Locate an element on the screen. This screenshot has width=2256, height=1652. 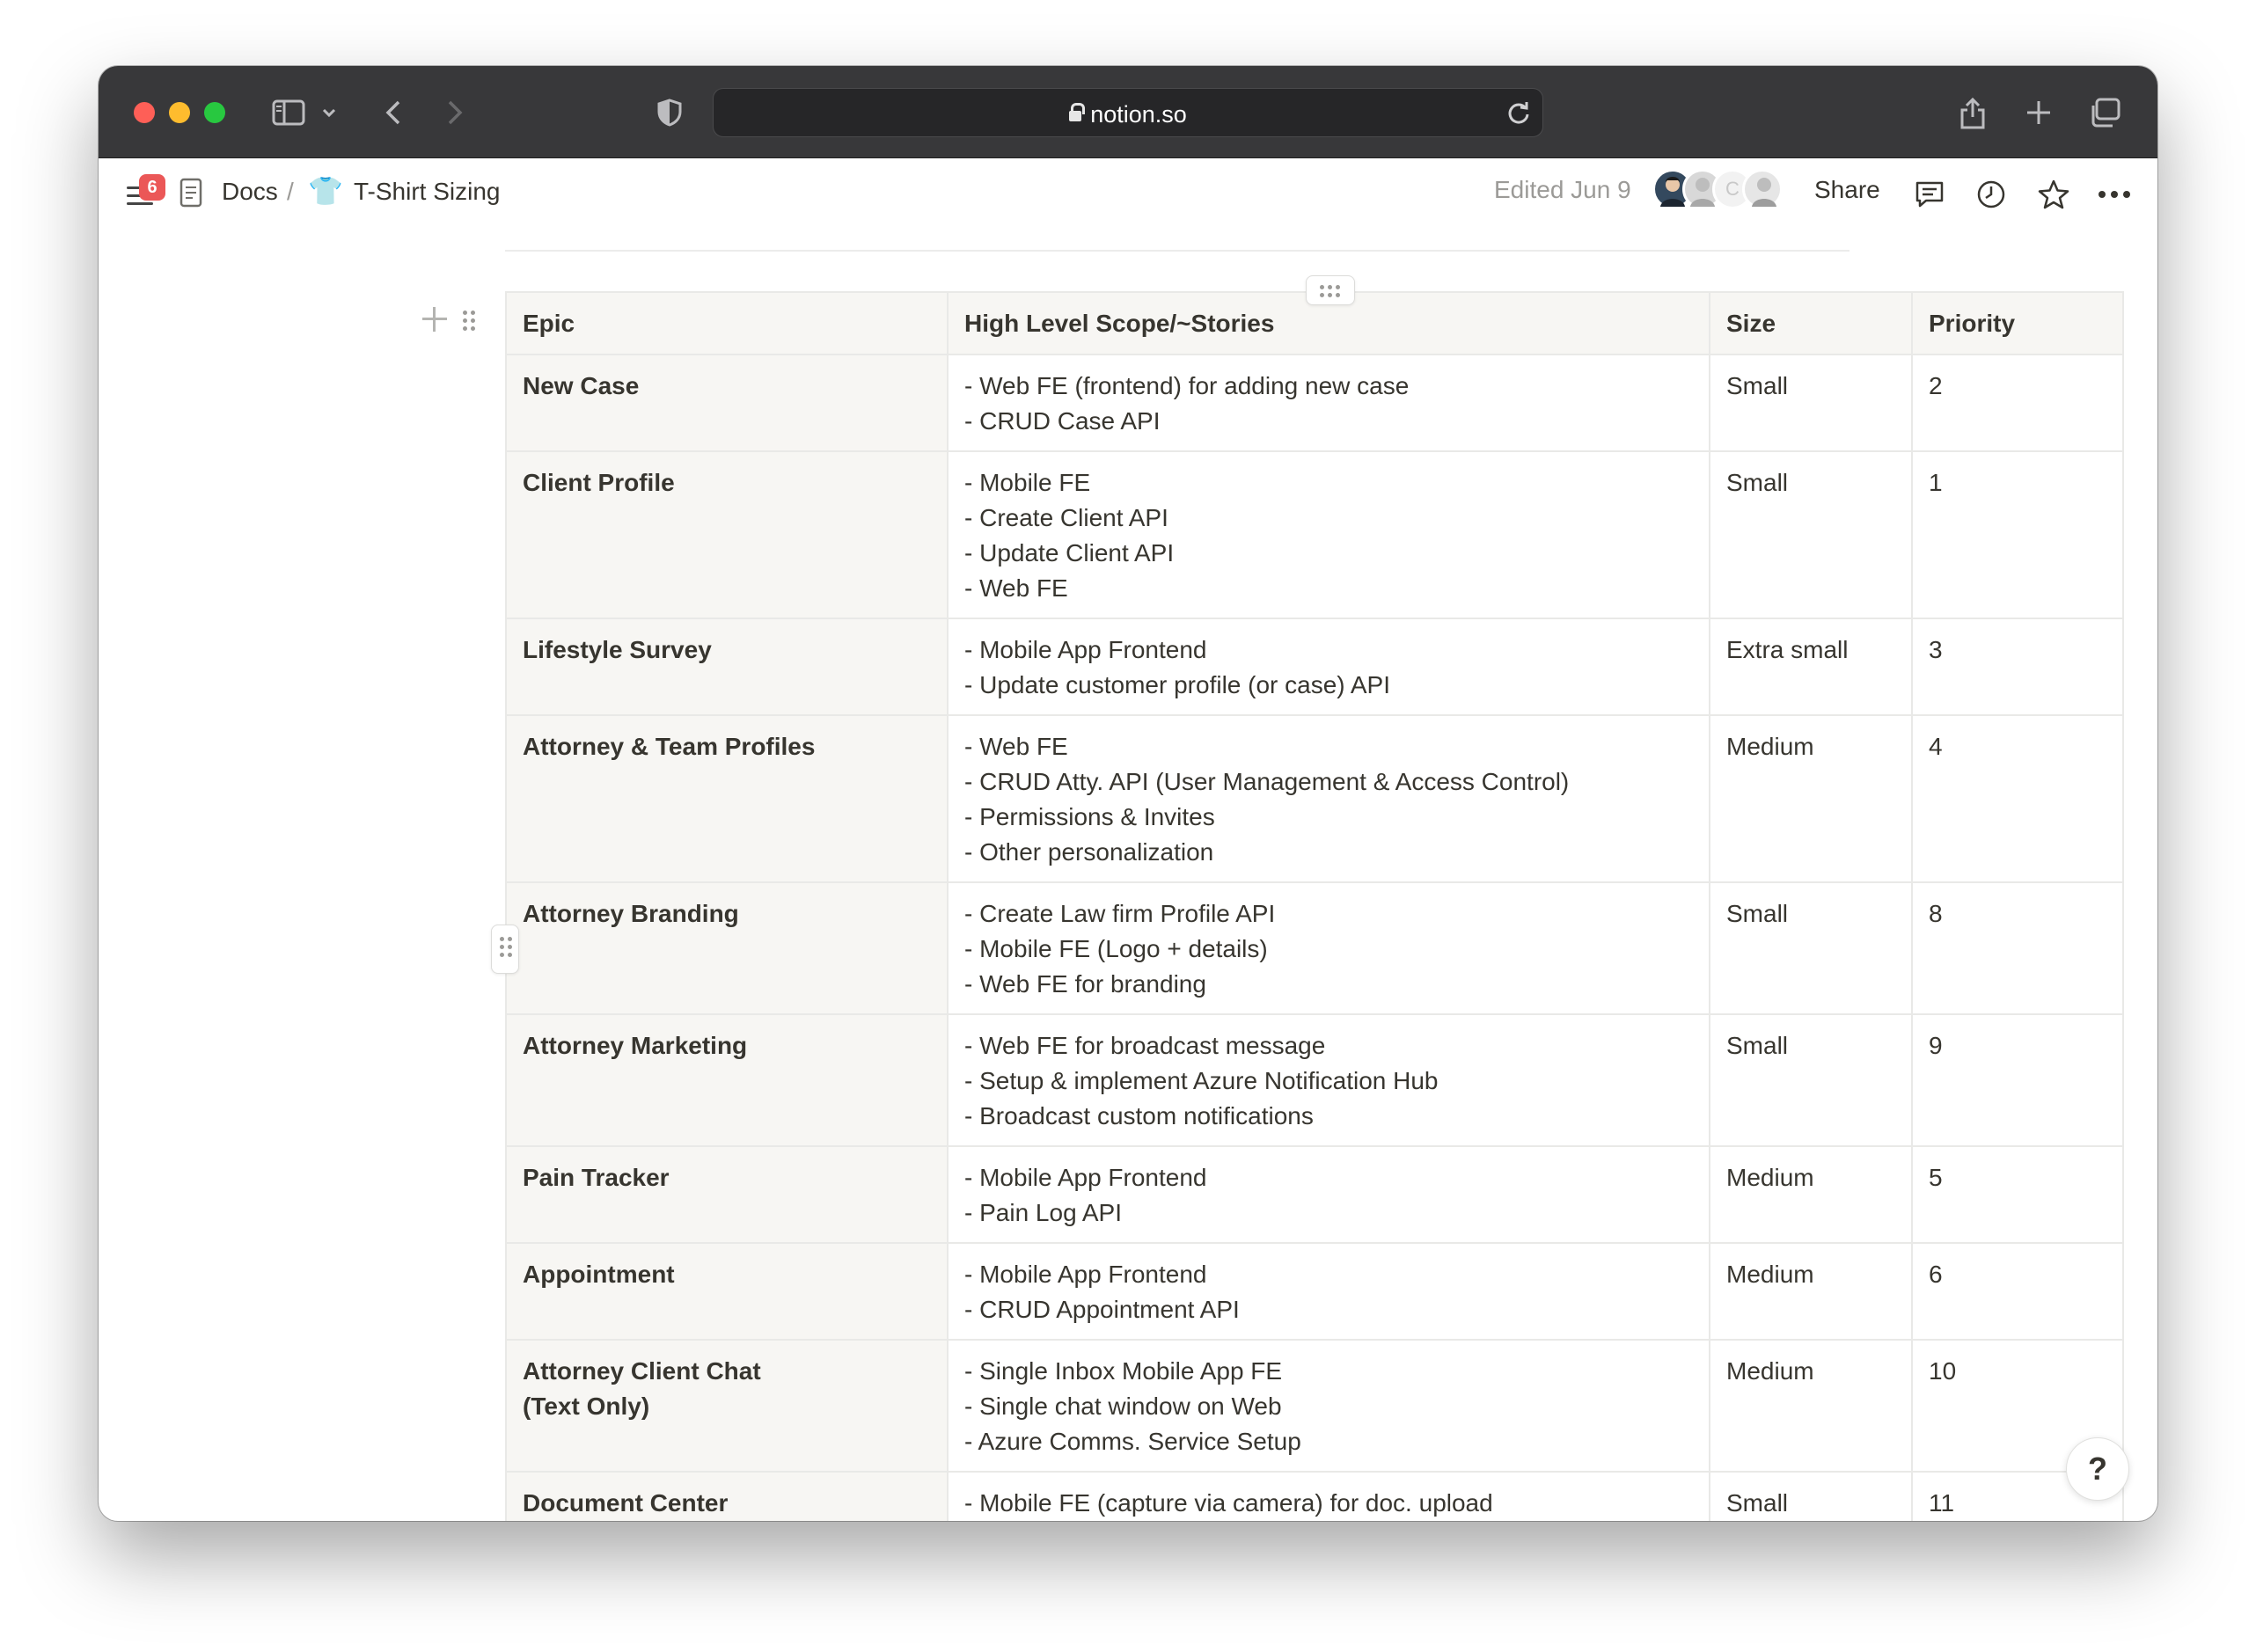
new-tab-icon is located at coordinates (2038, 113).